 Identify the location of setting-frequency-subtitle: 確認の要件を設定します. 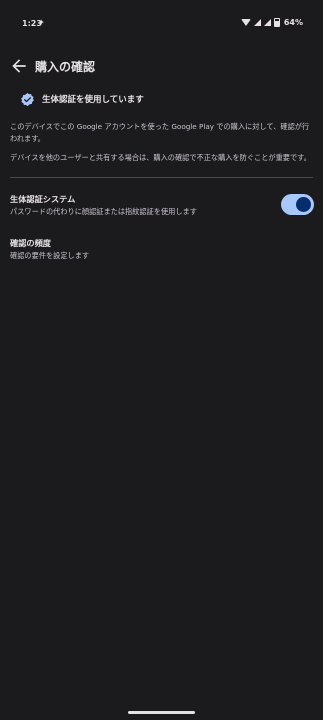
(50, 255).